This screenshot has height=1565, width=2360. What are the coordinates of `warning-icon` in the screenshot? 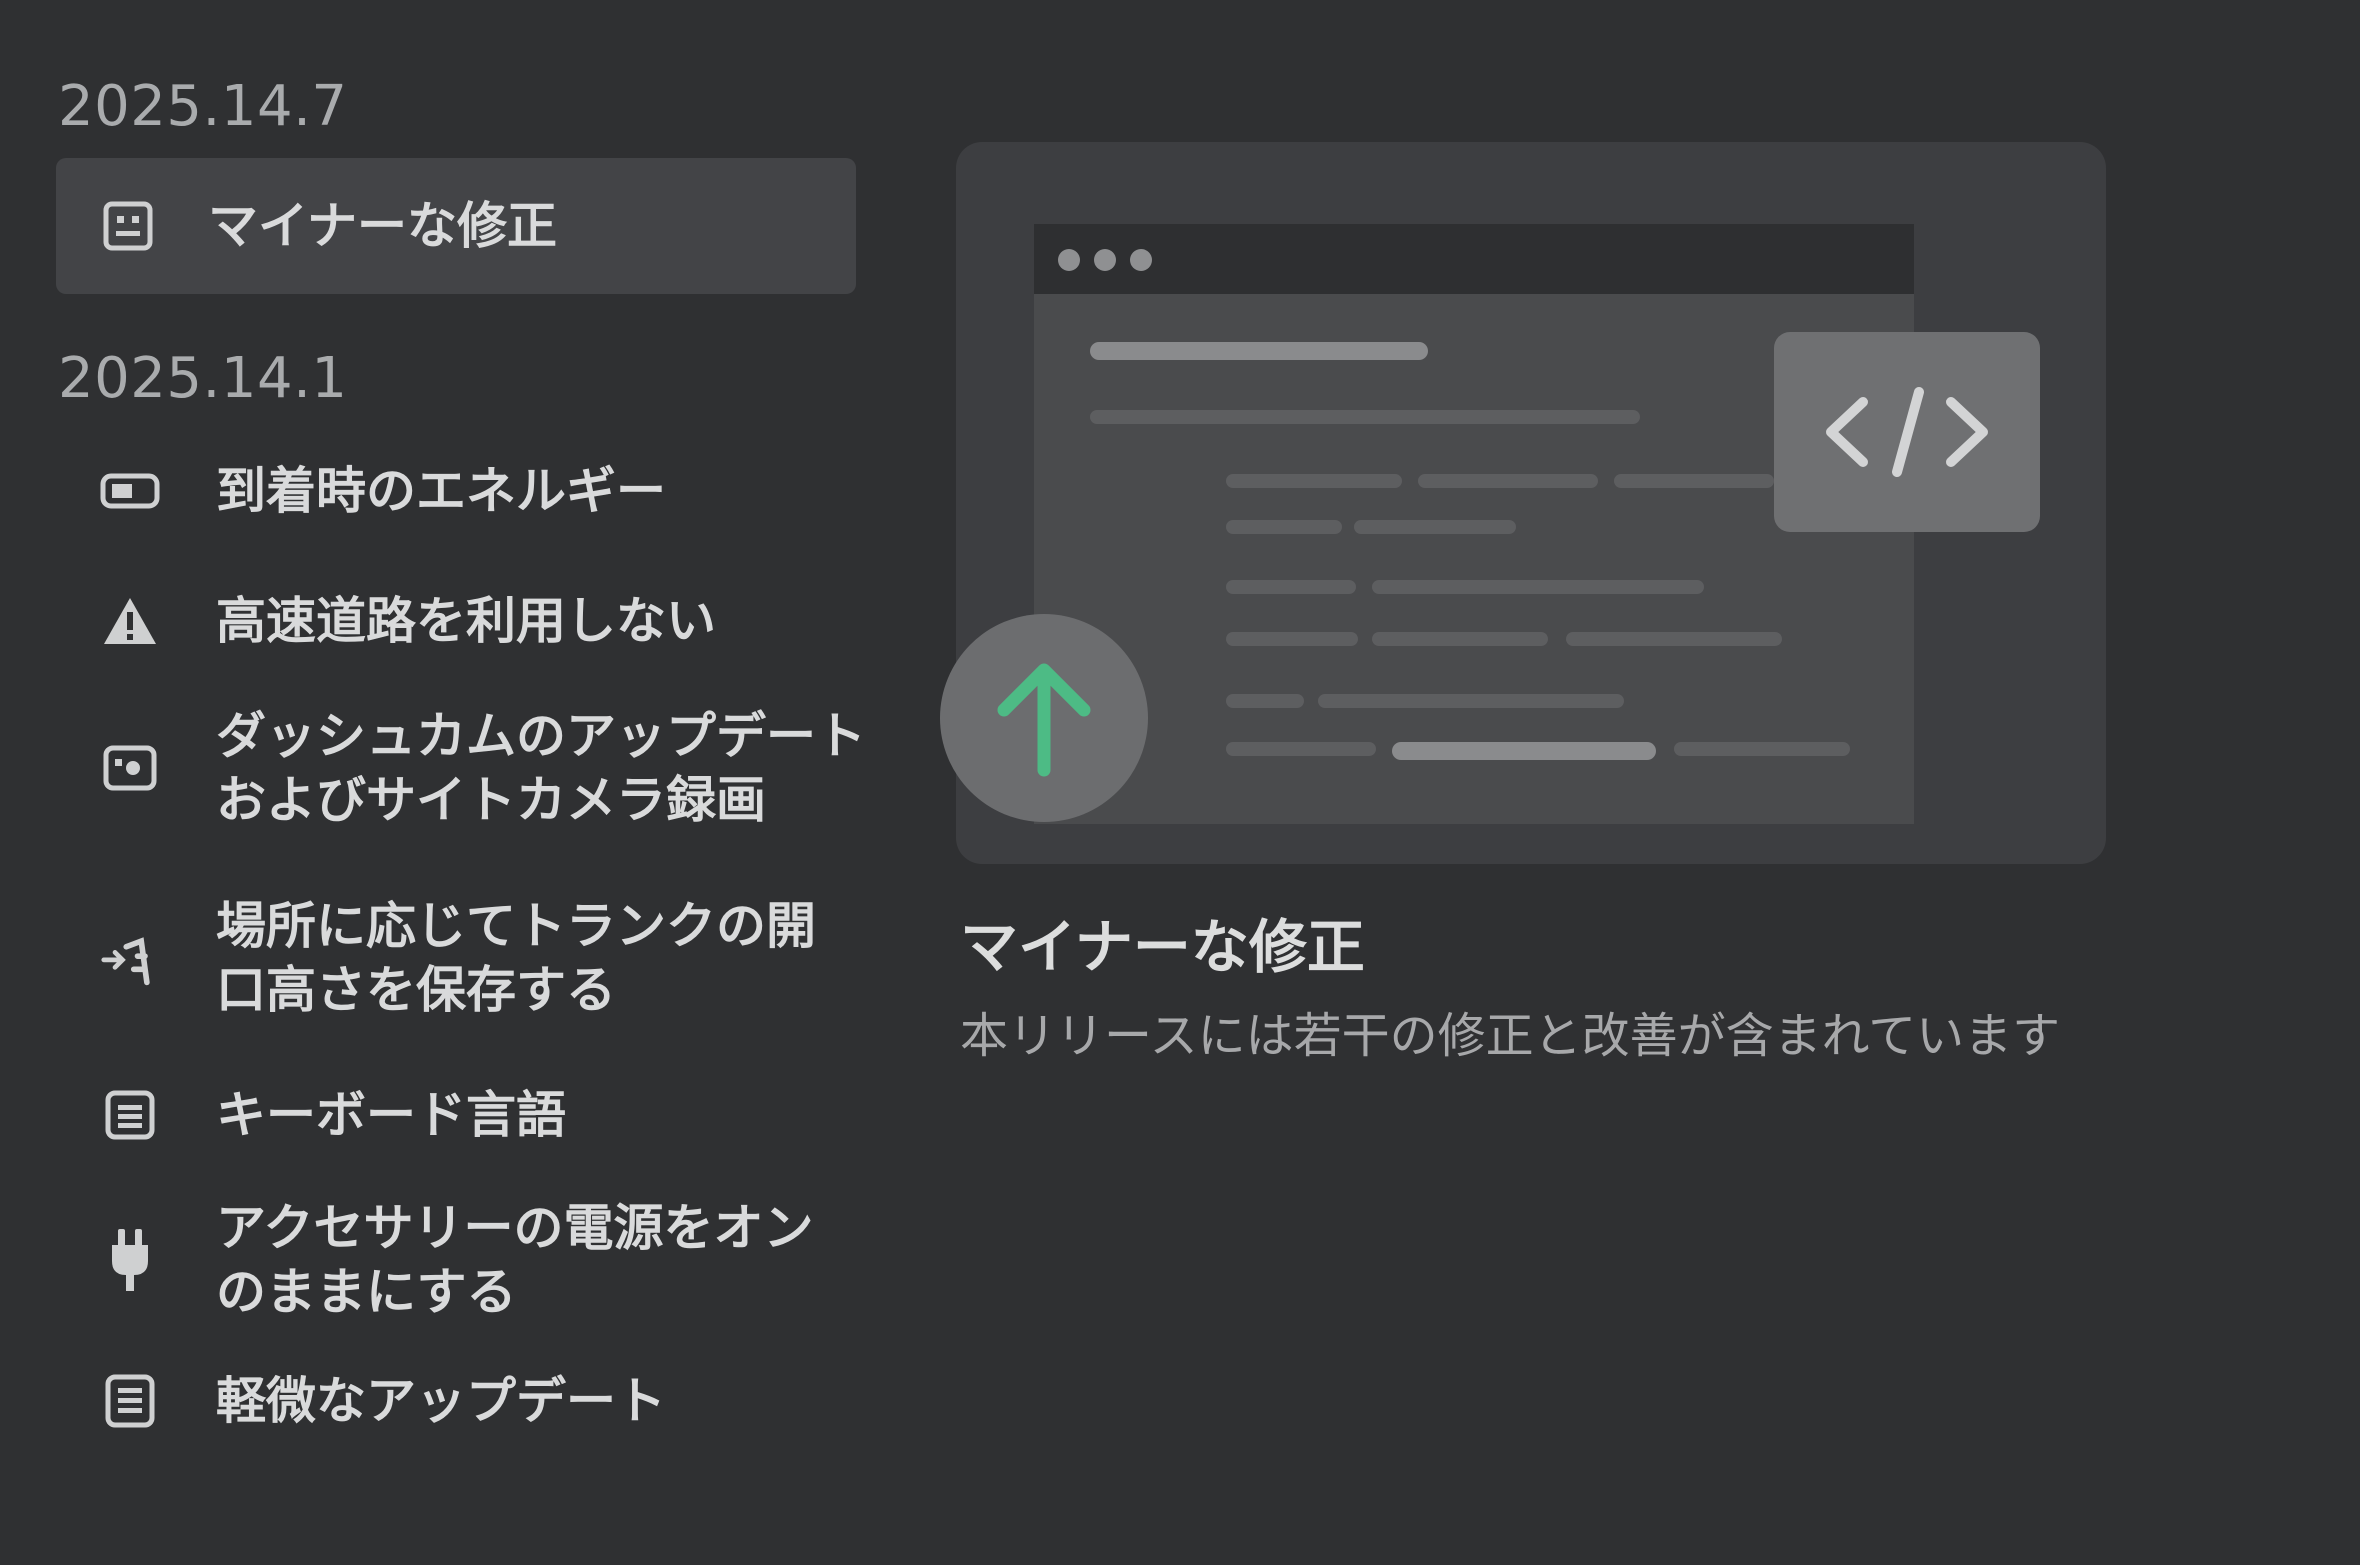 It's located at (130, 621).